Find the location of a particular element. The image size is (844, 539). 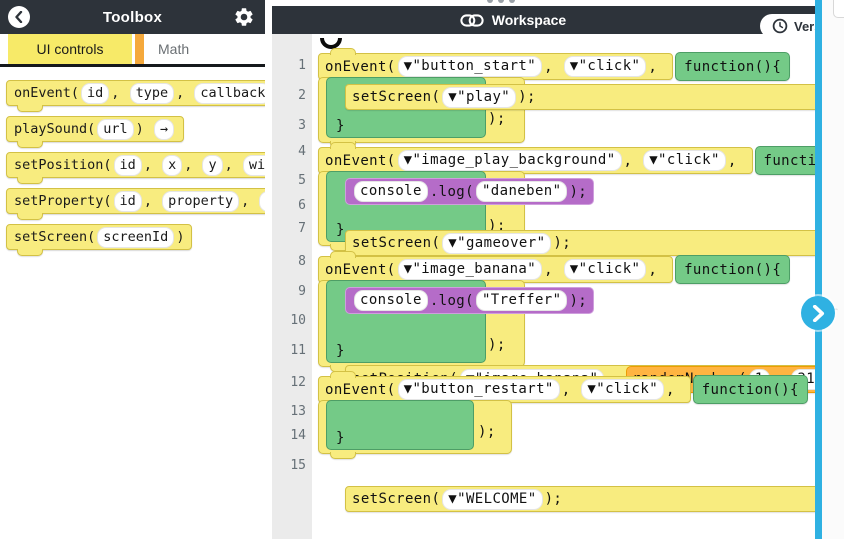

toolbox-block-playsound: playSound(url) → is located at coordinates (95, 132).